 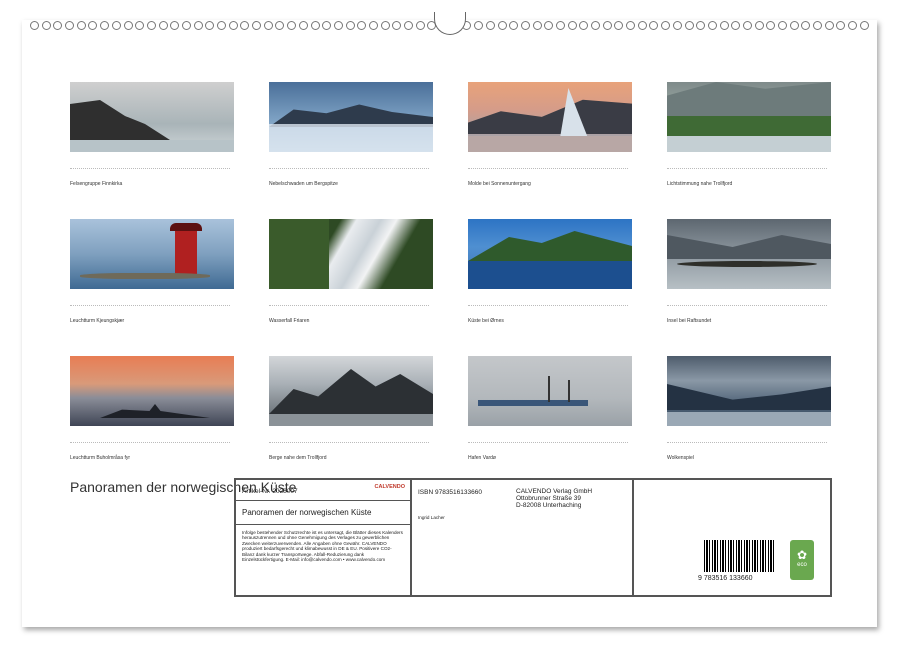 What do you see at coordinates (351, 458) in the screenshot?
I see `caption-10: Berge nahe dem Trollfjord` at bounding box center [351, 458].